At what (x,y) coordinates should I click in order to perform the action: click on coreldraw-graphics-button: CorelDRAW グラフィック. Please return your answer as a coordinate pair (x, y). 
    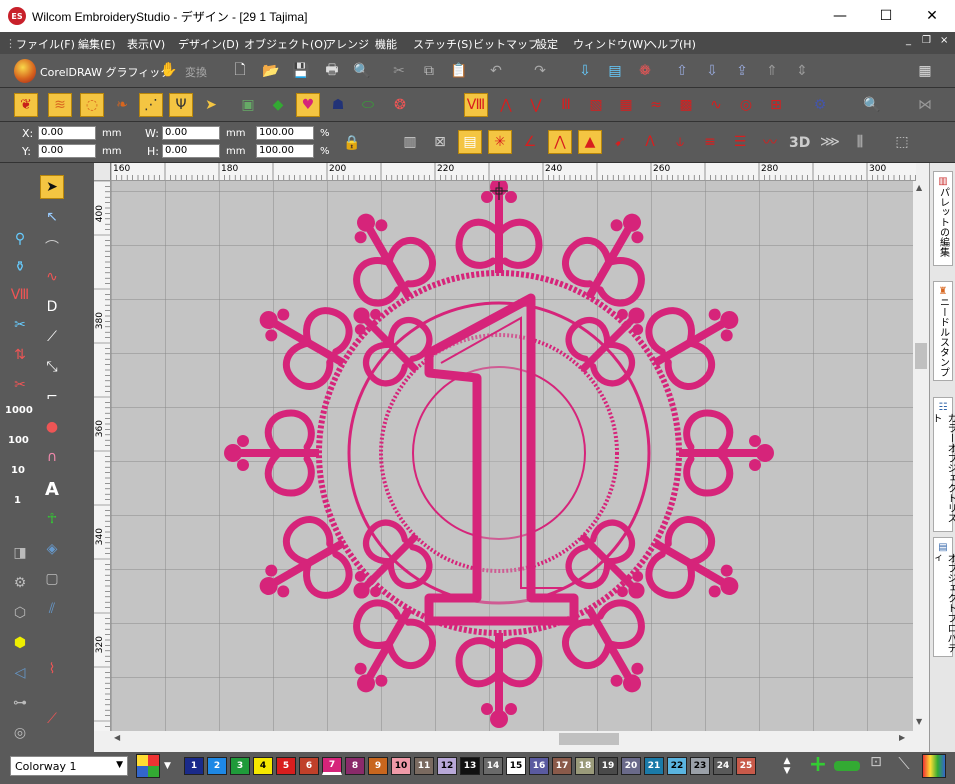
    Looking at the image, I should click on (105, 72).